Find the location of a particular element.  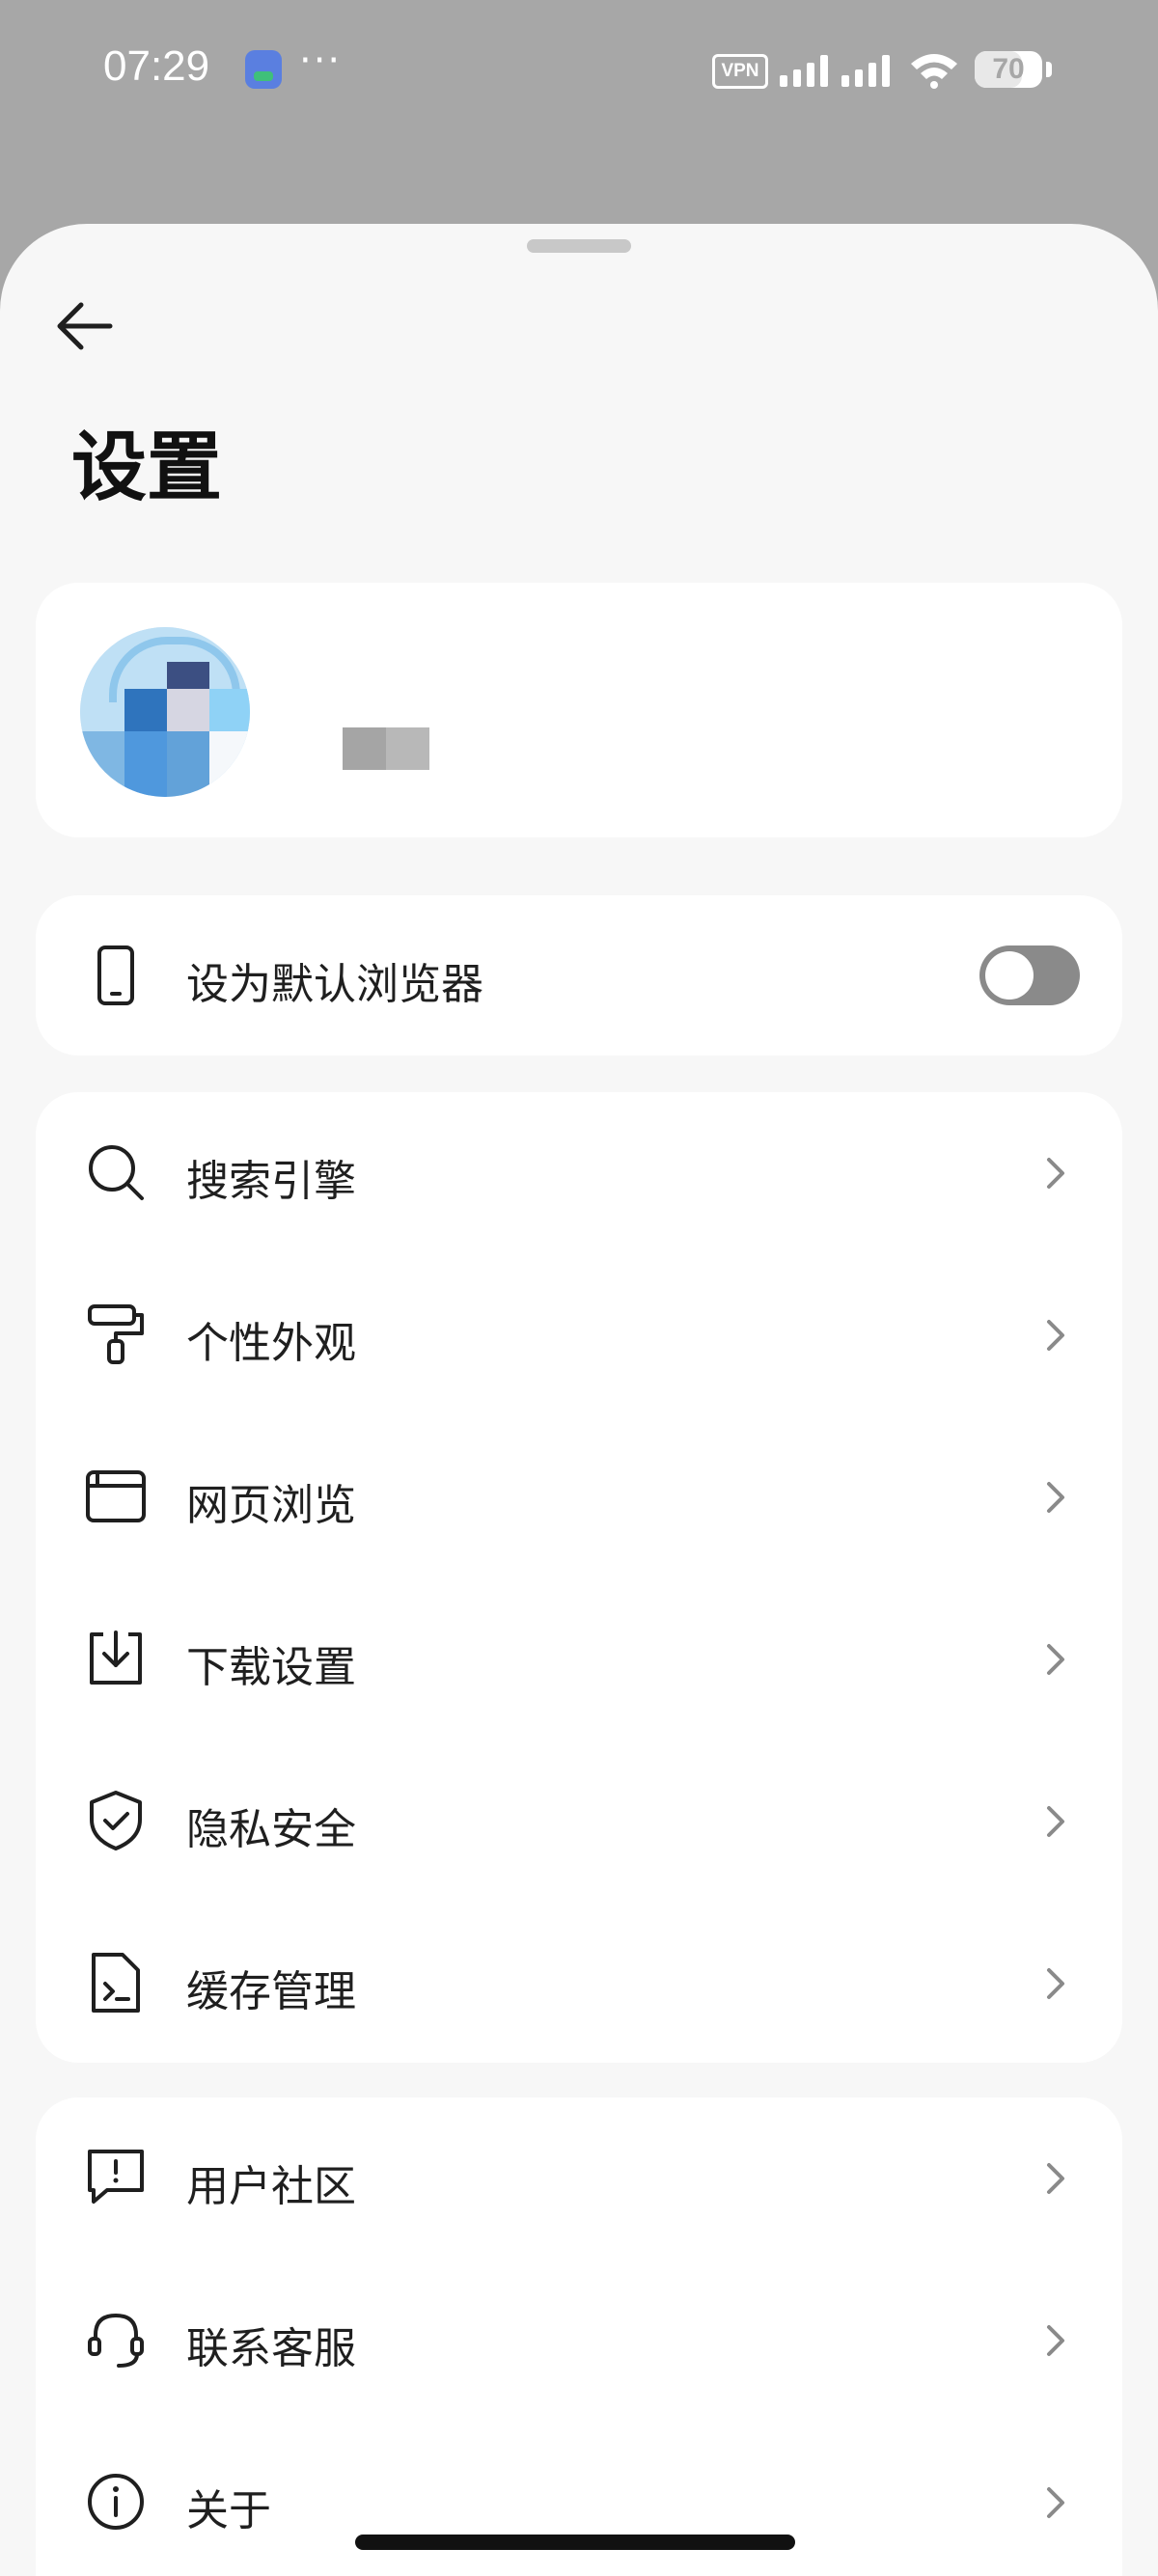

settings-row-search-engine: 搜索引擎 is located at coordinates (579, 1173).